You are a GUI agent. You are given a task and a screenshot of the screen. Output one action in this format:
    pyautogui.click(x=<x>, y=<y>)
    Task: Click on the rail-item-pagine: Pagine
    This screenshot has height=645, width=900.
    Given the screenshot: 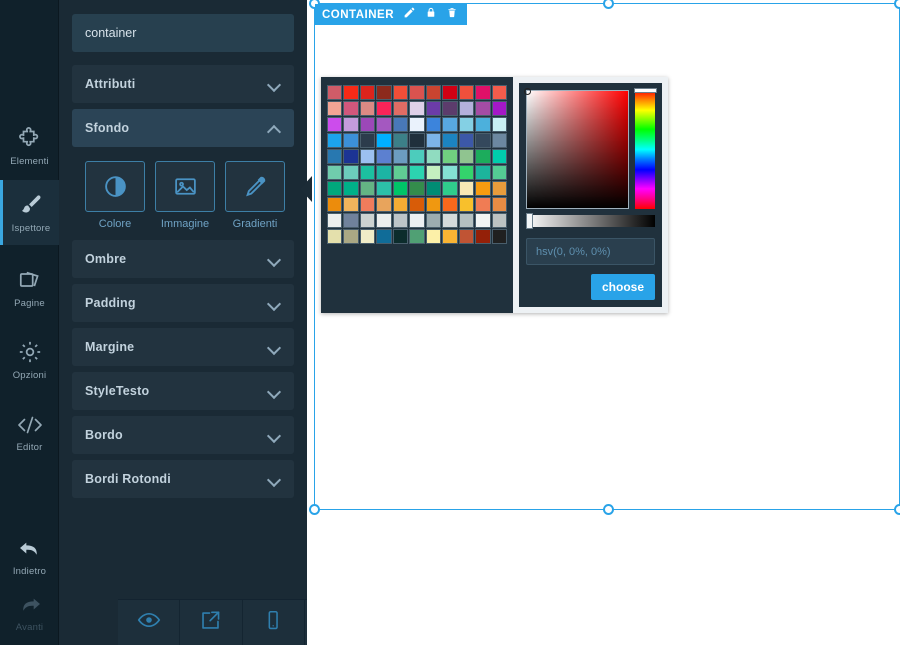 What is the action you would take?
    pyautogui.click(x=29, y=288)
    